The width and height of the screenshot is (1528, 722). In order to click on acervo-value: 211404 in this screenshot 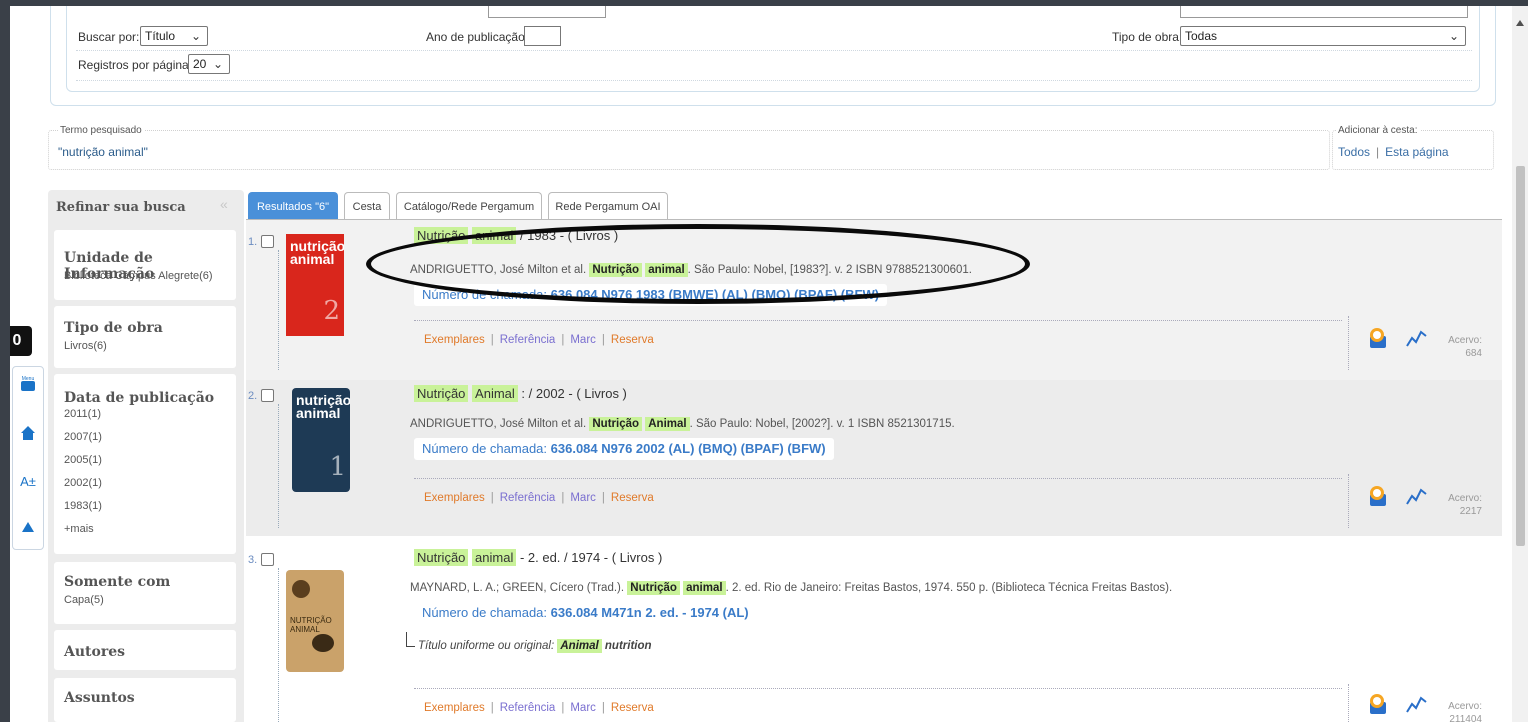, I will do `click(1465, 718)`.